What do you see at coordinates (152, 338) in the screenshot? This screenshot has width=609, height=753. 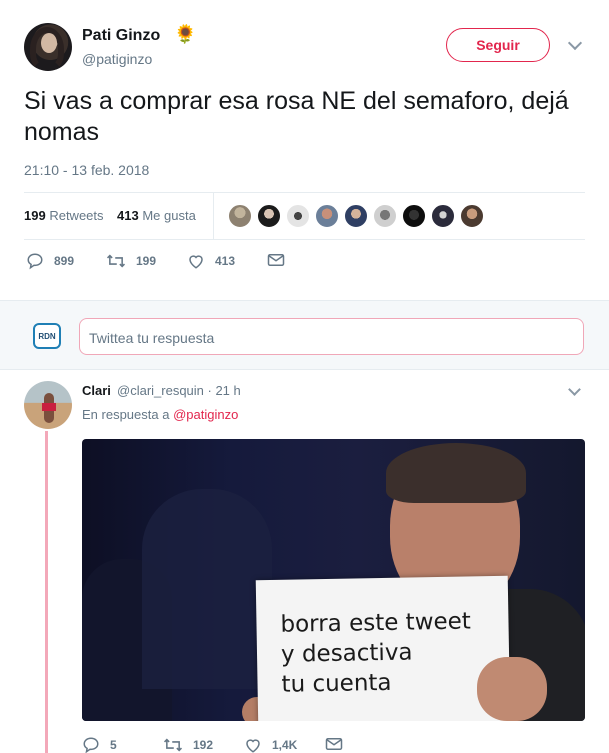 I see `reply-placeholder: Twittea tu respuesta` at bounding box center [152, 338].